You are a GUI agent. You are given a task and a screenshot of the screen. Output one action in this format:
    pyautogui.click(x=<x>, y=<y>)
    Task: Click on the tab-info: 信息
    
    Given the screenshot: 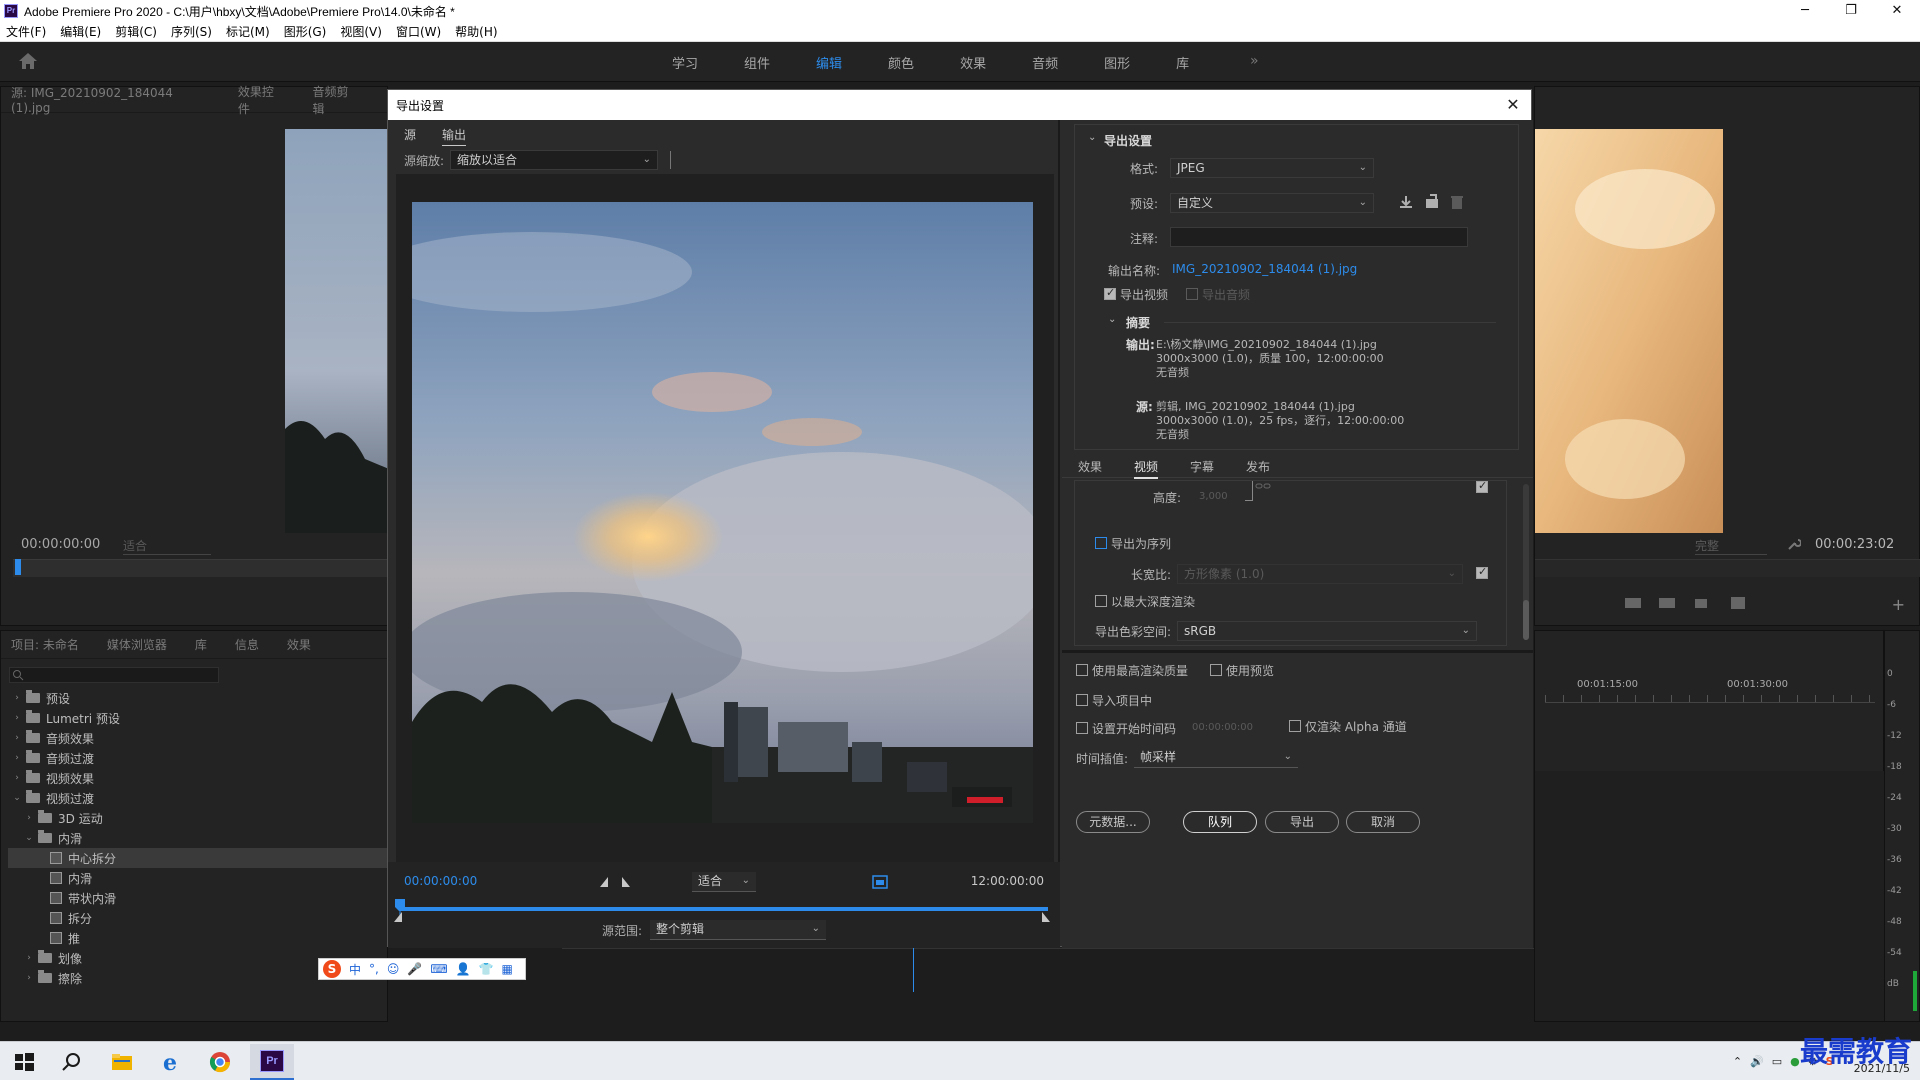 What is the action you would take?
    pyautogui.click(x=247, y=644)
    